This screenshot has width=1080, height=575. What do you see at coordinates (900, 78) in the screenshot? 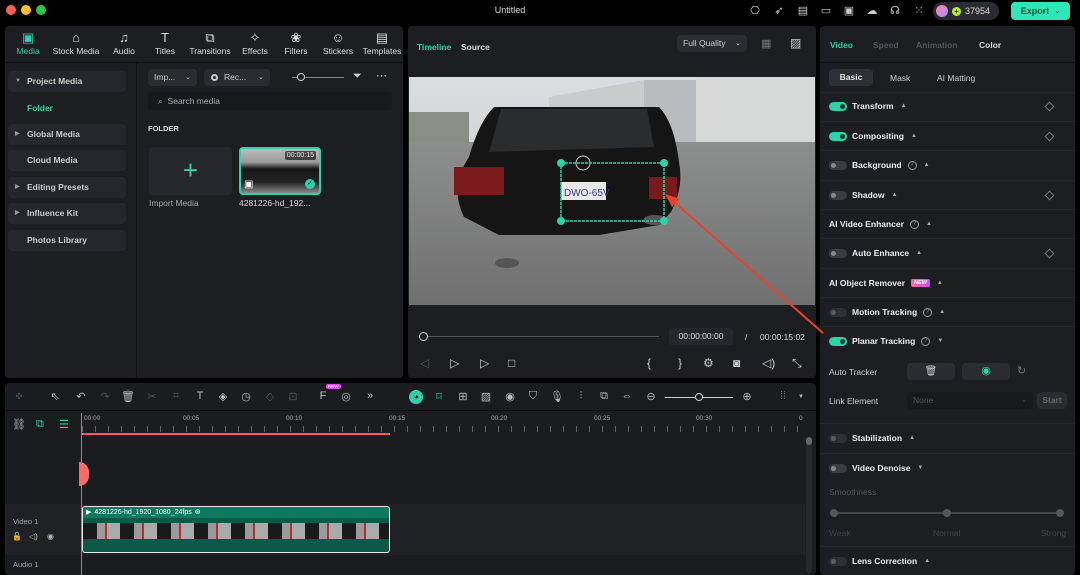
I see `subtab-mask: Mask` at bounding box center [900, 78].